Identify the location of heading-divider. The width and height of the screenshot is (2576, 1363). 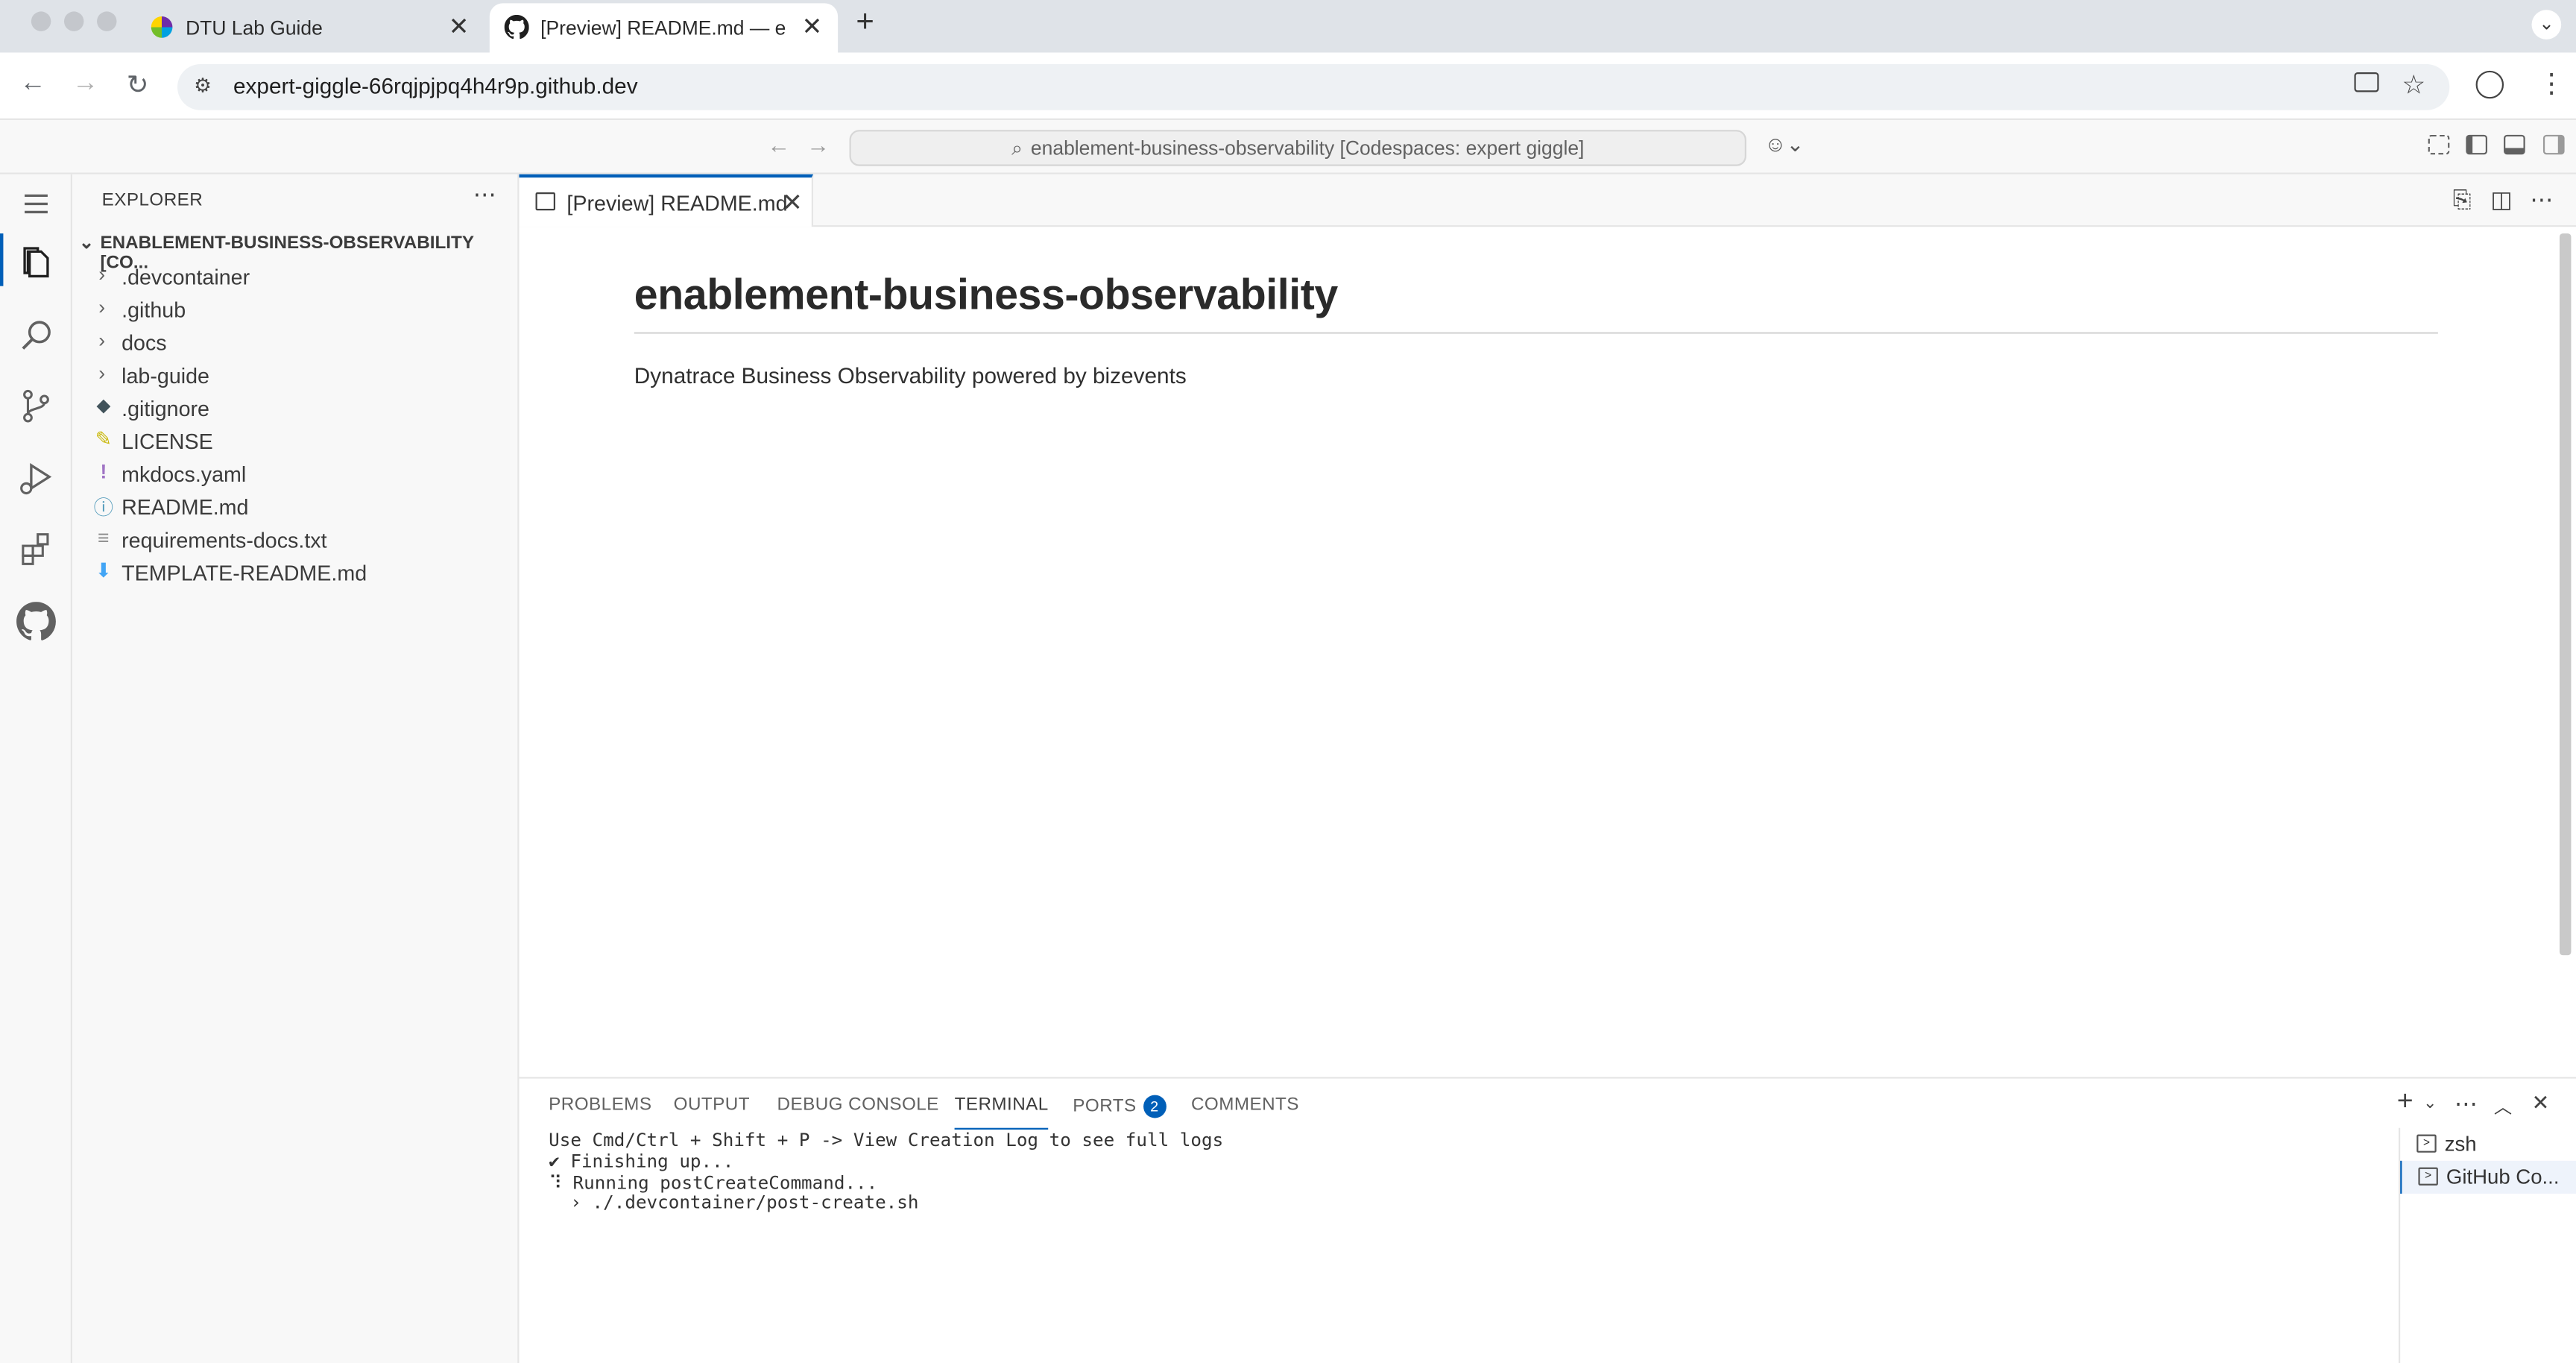
(1536, 333).